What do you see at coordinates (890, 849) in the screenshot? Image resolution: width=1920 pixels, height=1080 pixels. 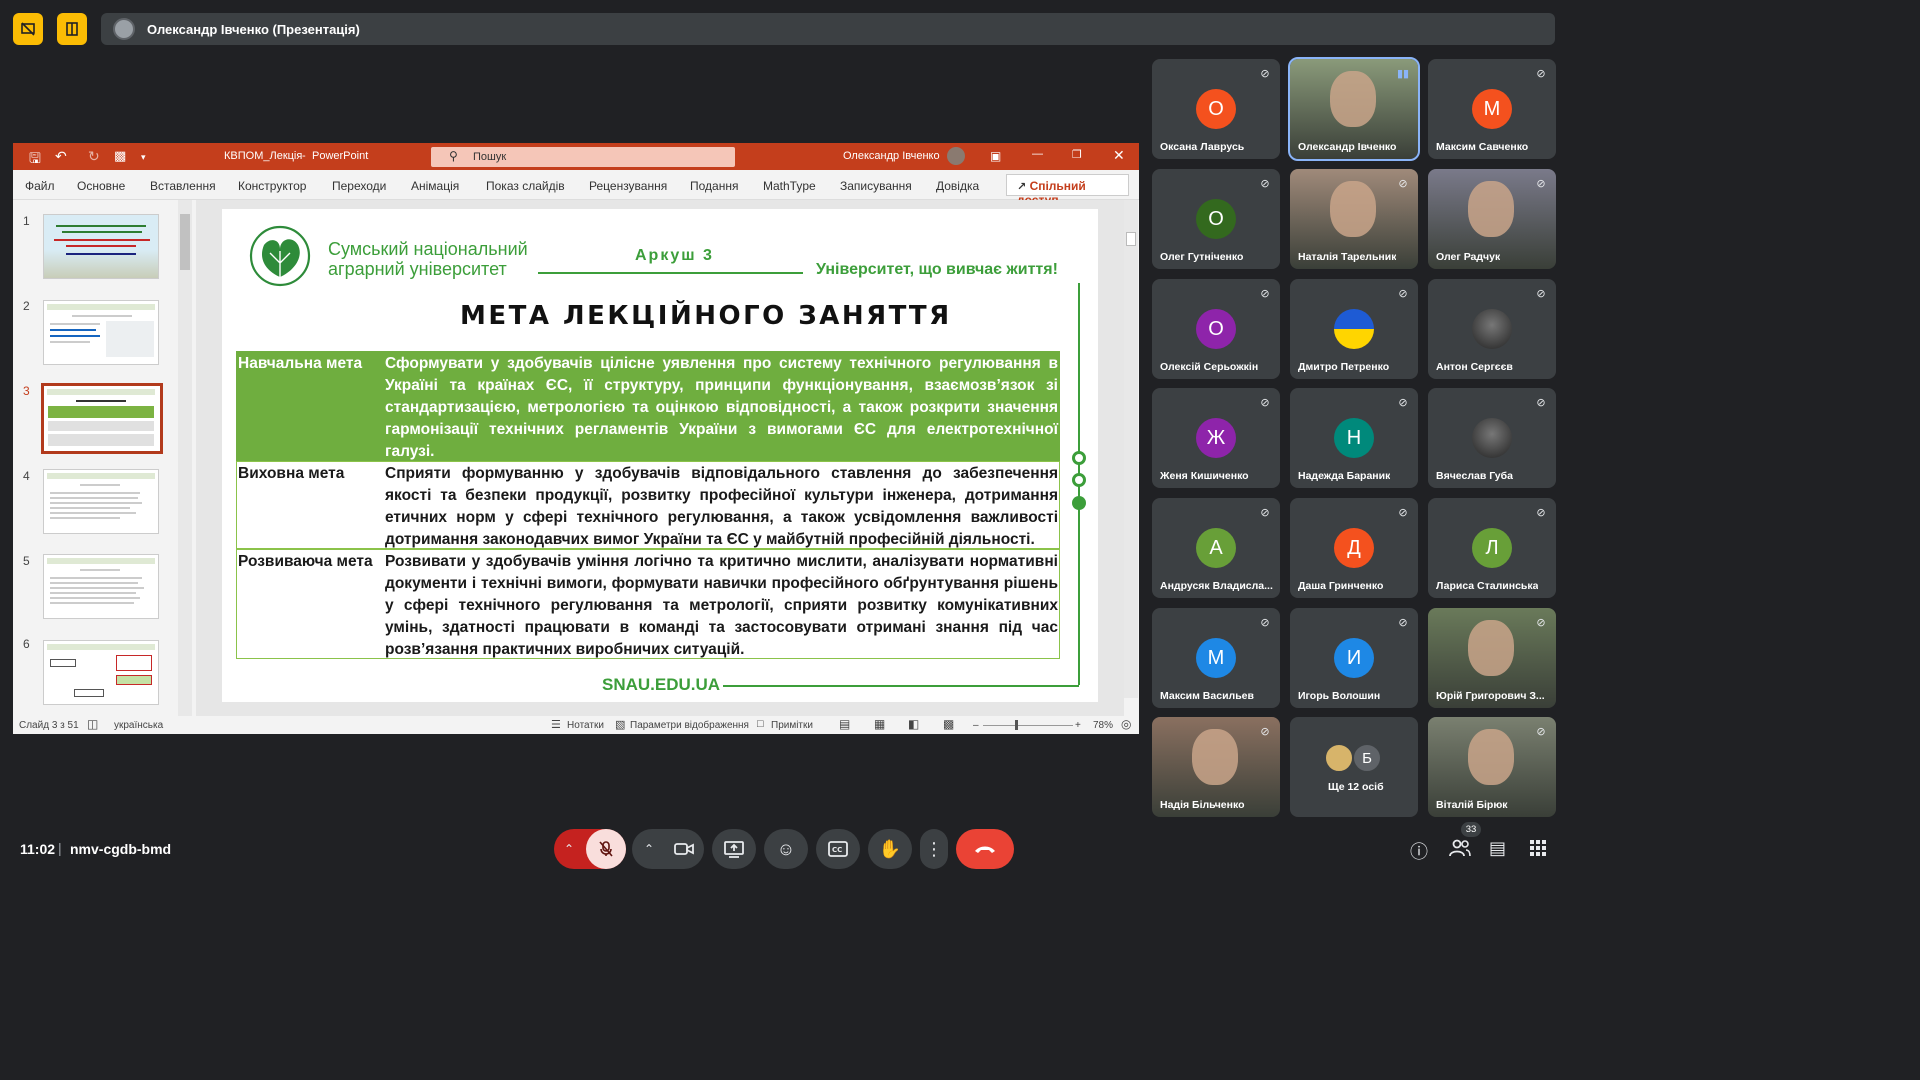 I see `raise-hand-button: ✋` at bounding box center [890, 849].